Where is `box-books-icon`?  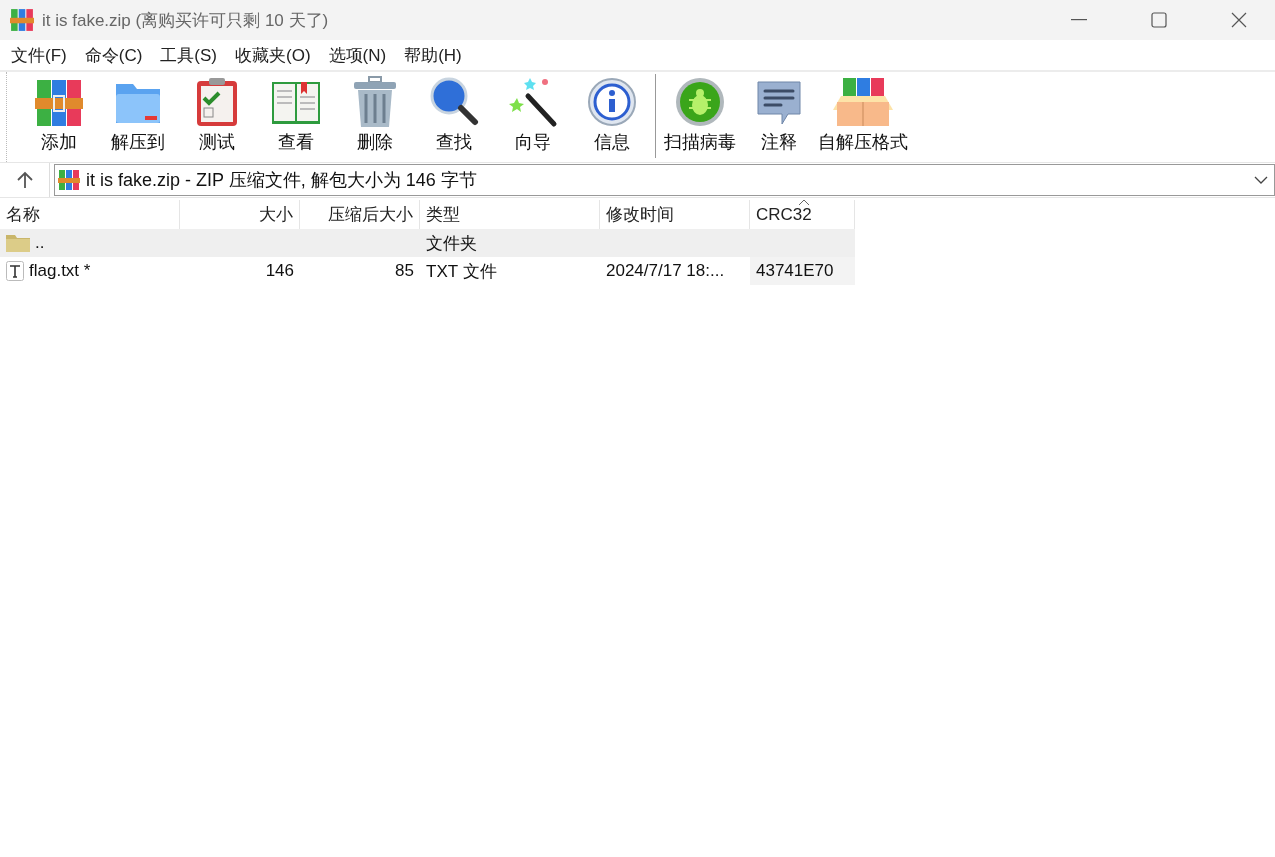 box-books-icon is located at coordinates (863, 102).